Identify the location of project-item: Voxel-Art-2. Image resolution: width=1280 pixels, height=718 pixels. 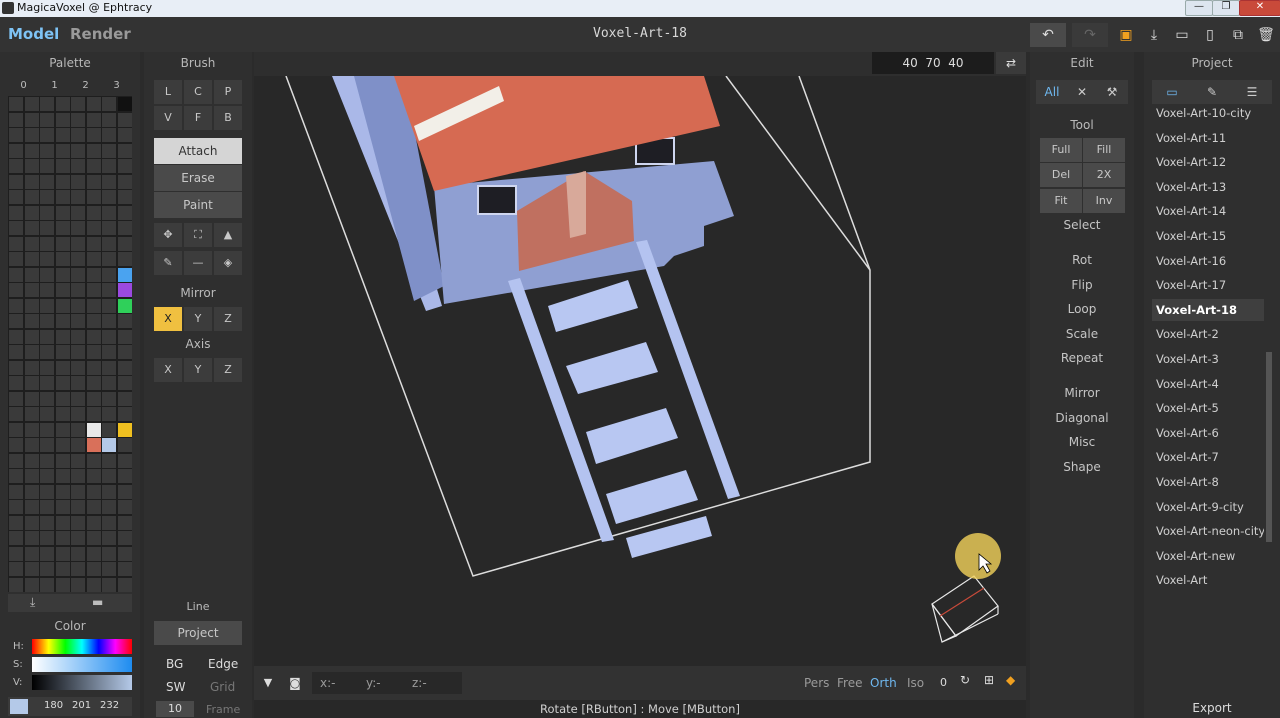
(1208, 334).